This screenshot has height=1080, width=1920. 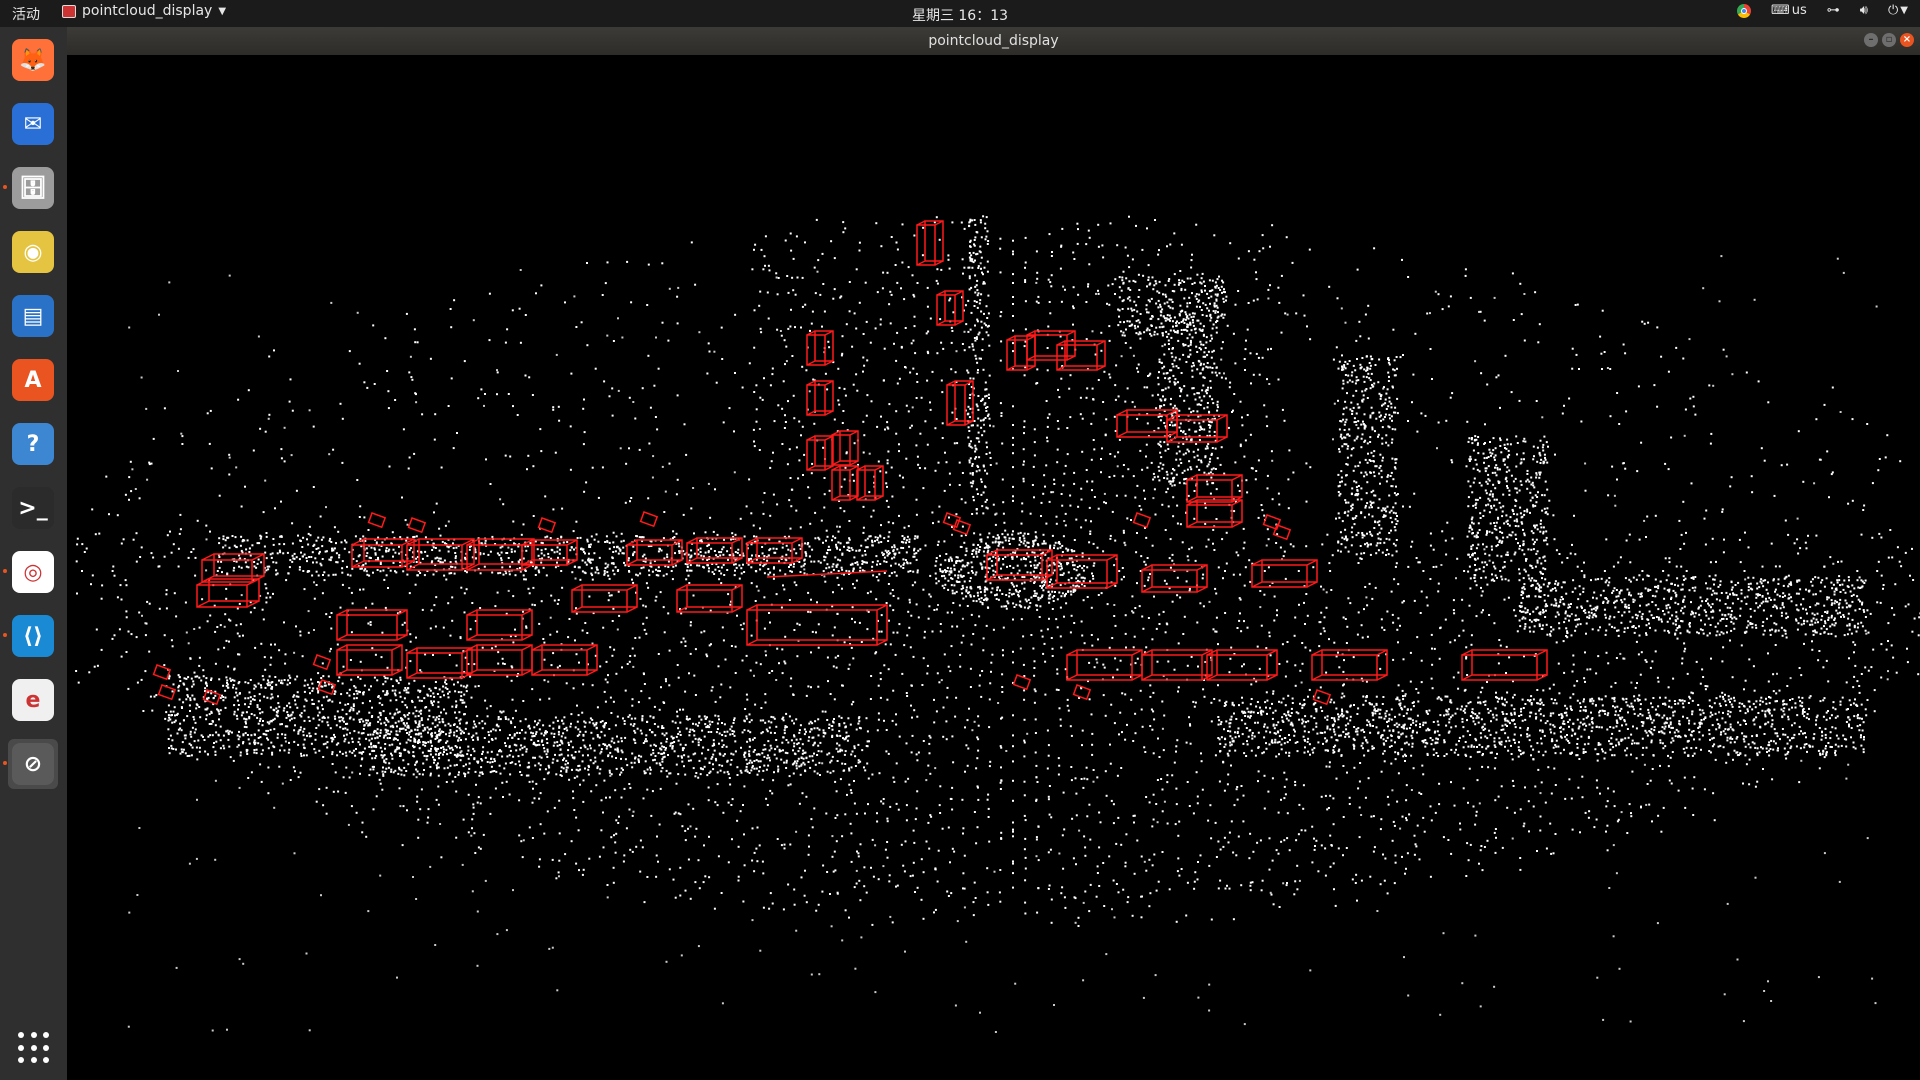 I want to click on rhythmbox-icon: ◉, so click(x=33, y=252).